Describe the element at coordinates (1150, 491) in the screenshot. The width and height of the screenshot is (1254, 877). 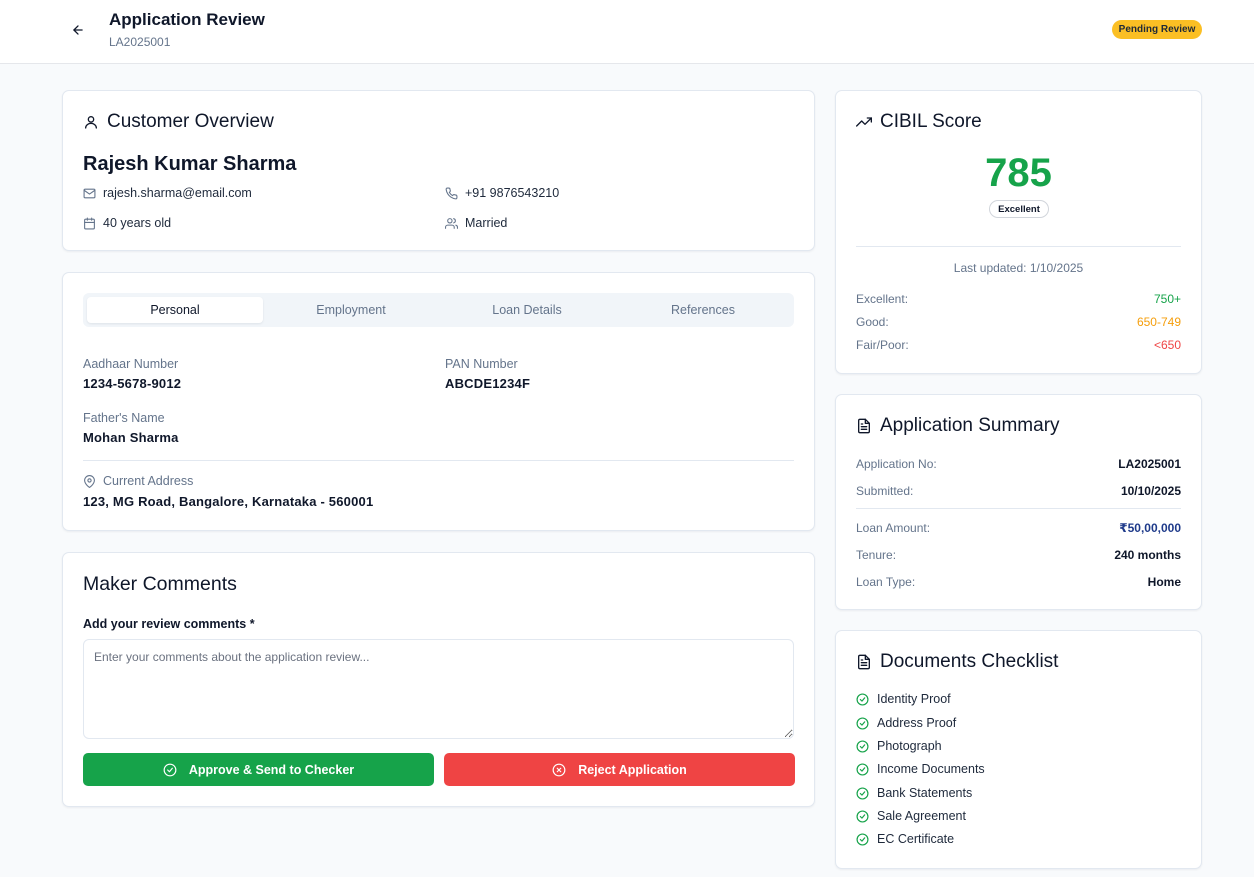
I see `summary-value: 10/10/2025` at that location.